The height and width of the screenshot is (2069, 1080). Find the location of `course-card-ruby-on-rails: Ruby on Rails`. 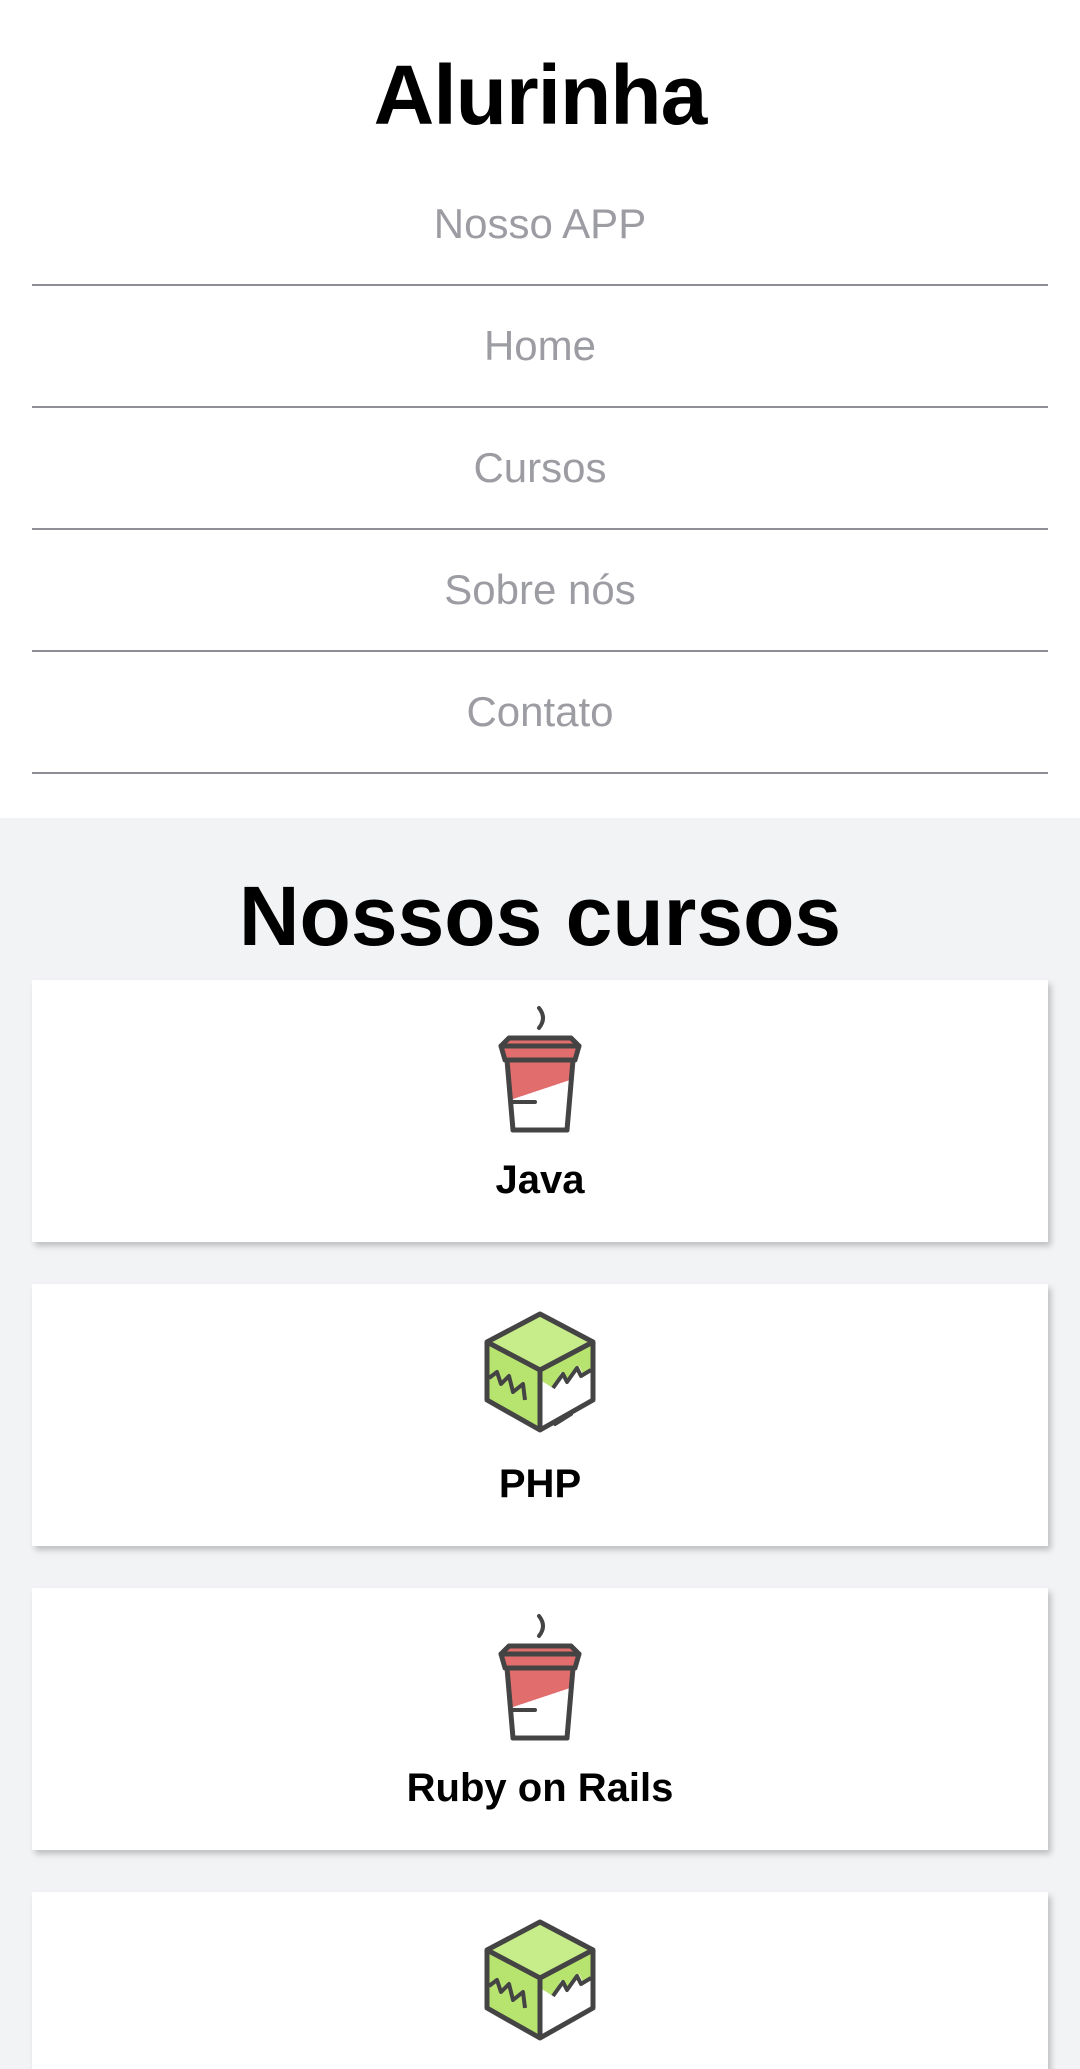

course-card-ruby-on-rails: Ruby on Rails is located at coordinates (540, 1719).